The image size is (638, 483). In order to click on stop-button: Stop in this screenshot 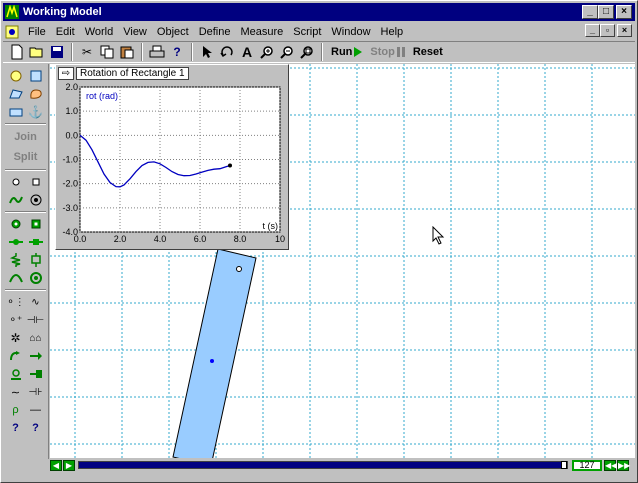, I will do `click(387, 52)`.